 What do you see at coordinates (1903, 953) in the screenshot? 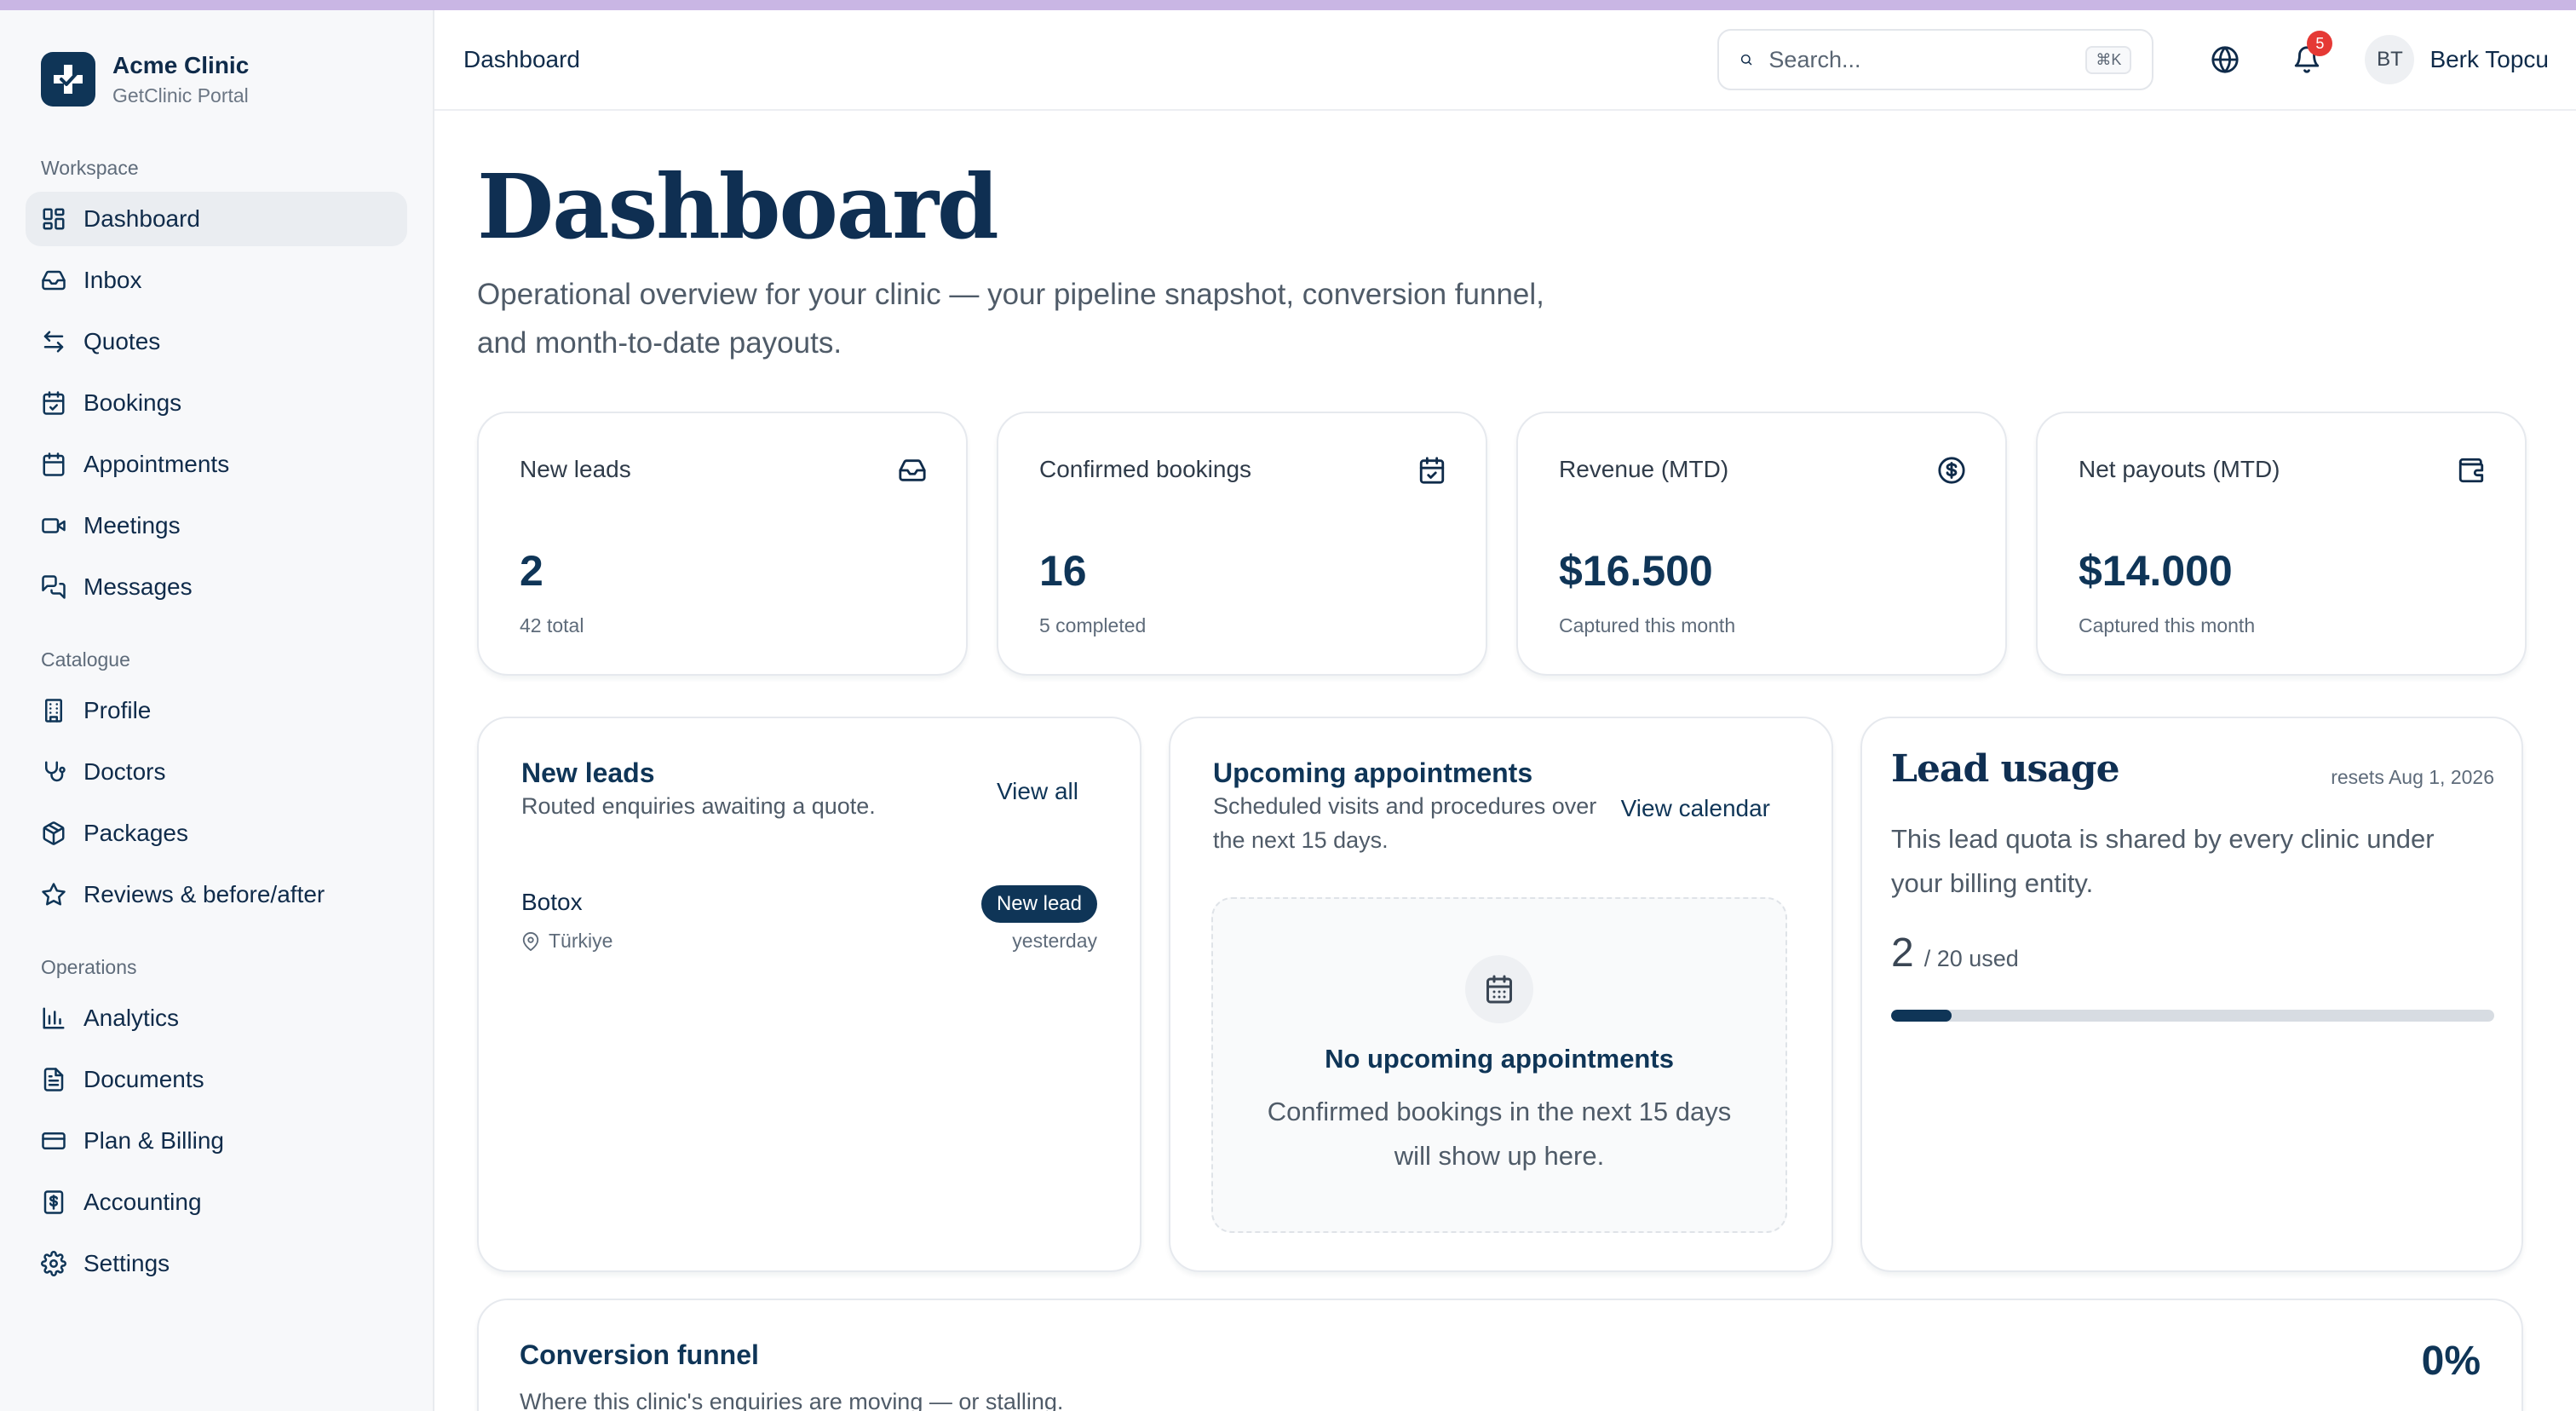
I see `usage-used: 2` at bounding box center [1903, 953].